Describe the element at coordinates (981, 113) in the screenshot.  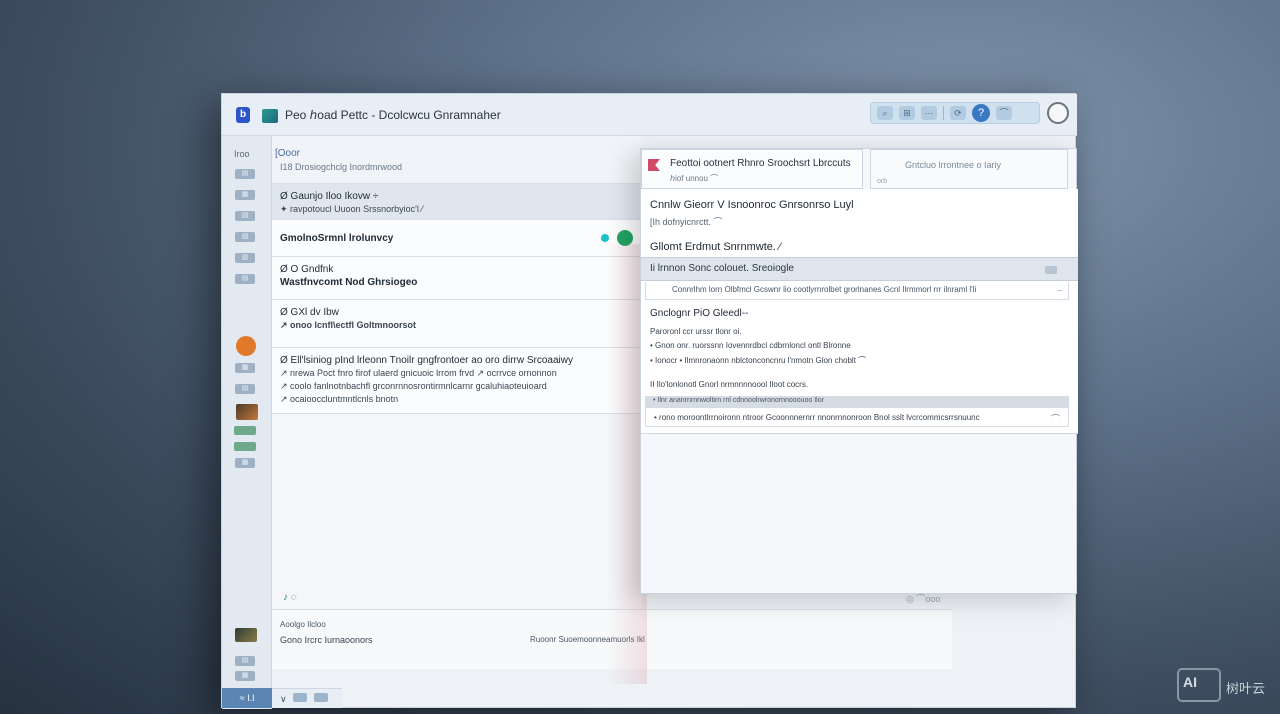
I see `help-icon: ?` at that location.